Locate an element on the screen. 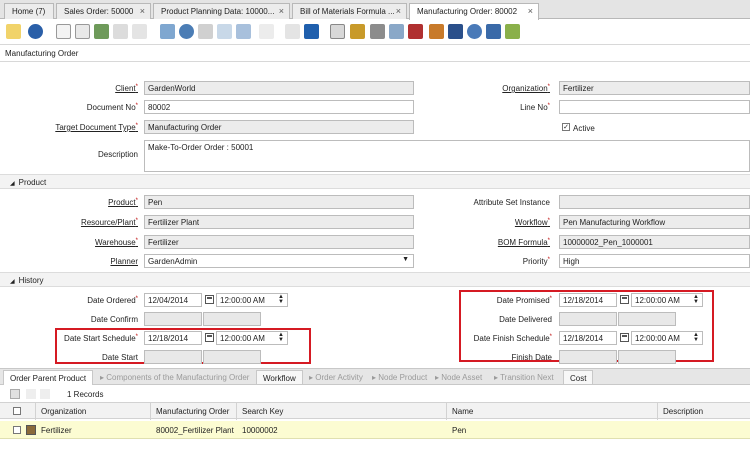  arrow-up-icon is located at coordinates (292, 31).